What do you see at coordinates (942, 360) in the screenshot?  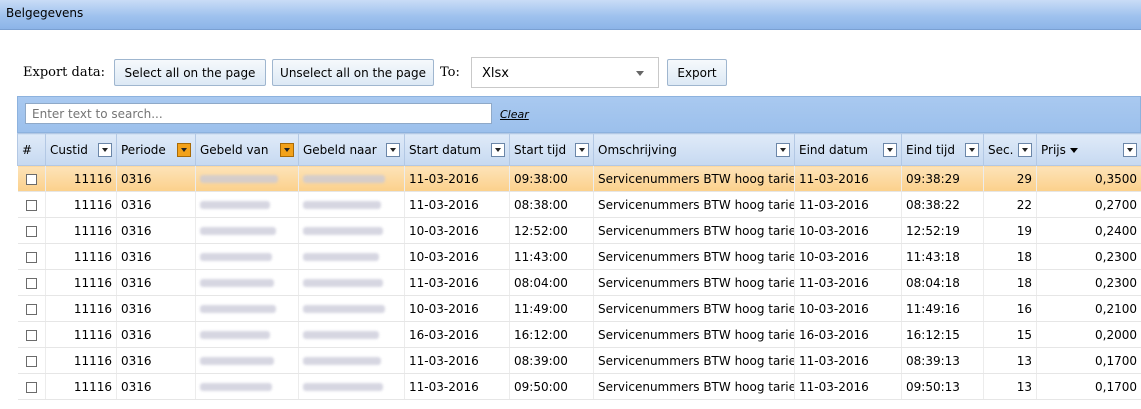 I see `cell-eind-tijd: 08:39:13` at bounding box center [942, 360].